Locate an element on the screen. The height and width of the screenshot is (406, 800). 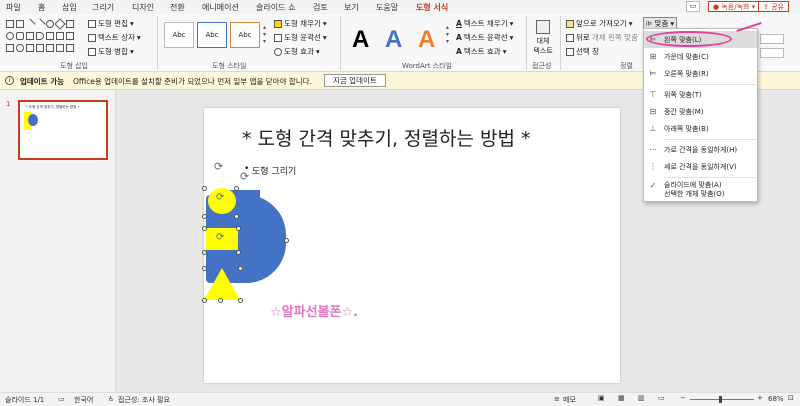
slide-title: * 도형 간격 맞추기, 정렬하는 방법 * is located at coordinates (386, 137).